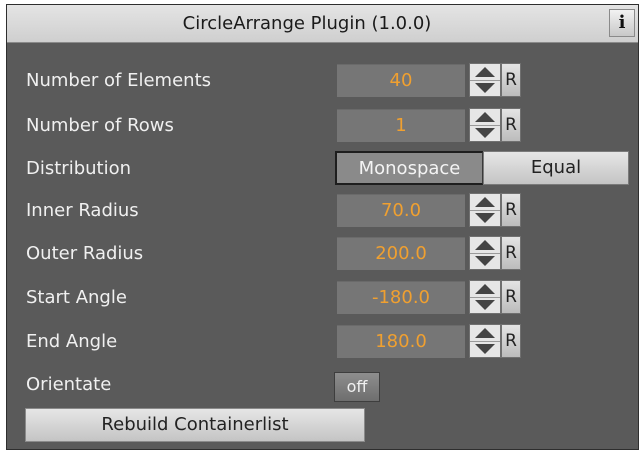 Image resolution: width=643 pixels, height=451 pixels. Describe the element at coordinates (511, 297) in the screenshot. I see `start-angle-reset-button: R` at that location.